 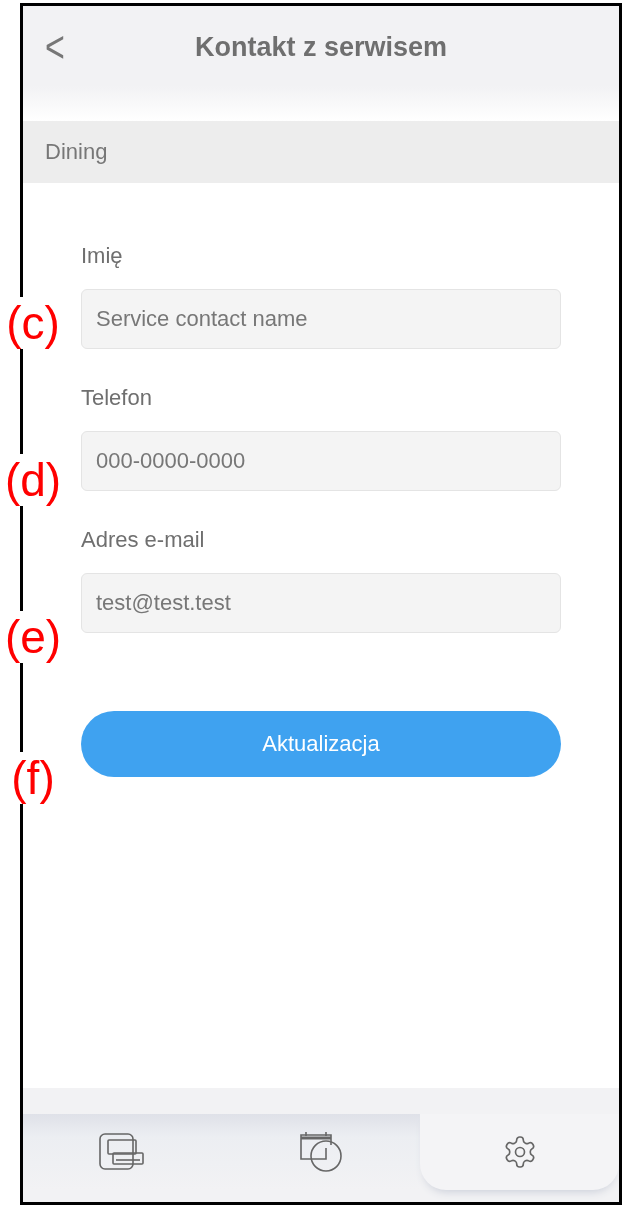 I want to click on calendar-clock-icon, so click(x=321, y=1152).